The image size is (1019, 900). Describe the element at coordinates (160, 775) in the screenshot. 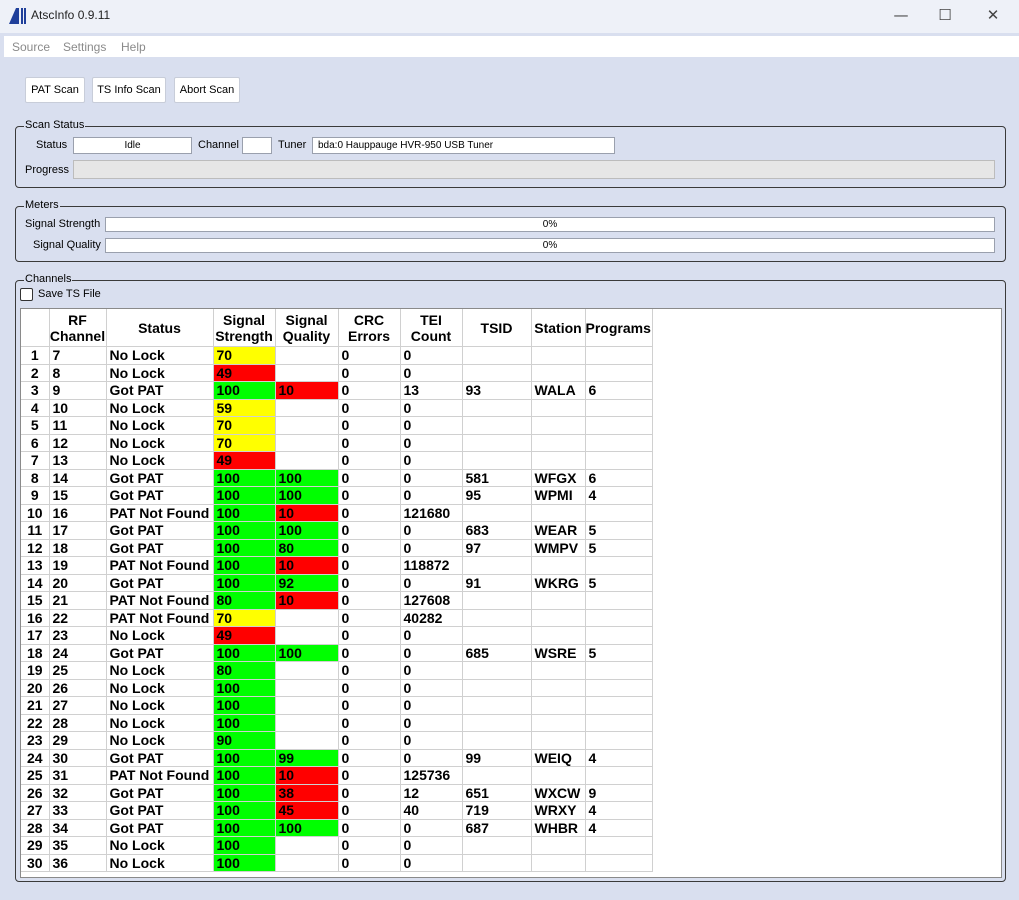

I see `status-cell: PAT Not Found` at that location.